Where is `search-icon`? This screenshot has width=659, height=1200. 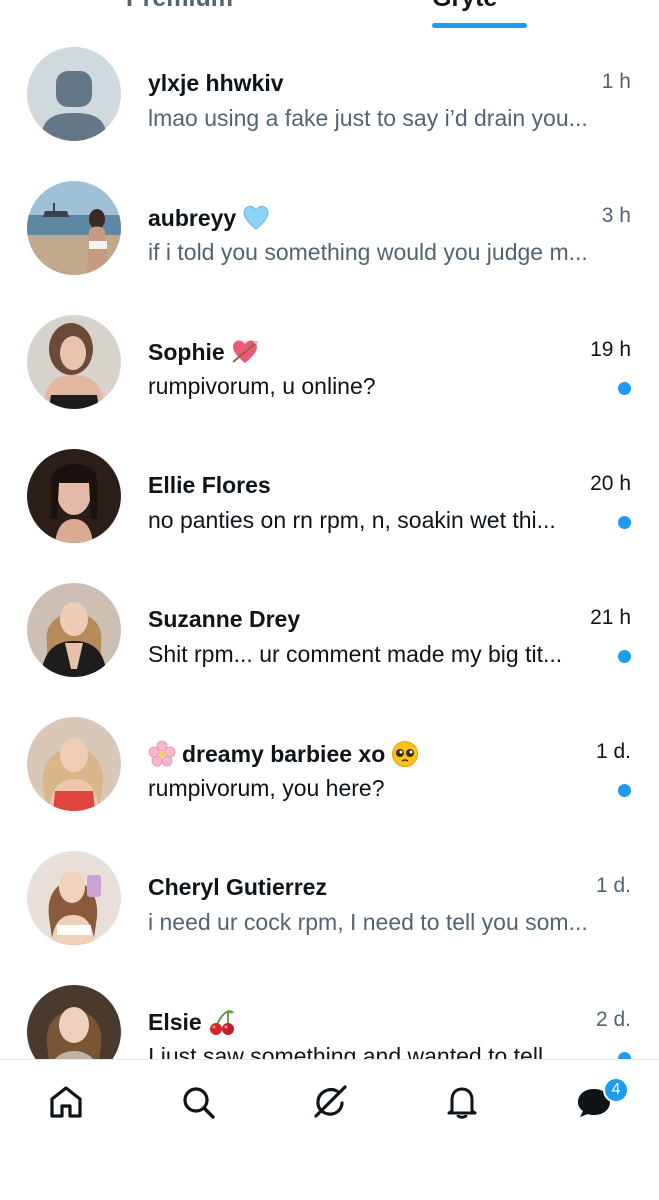
search-icon is located at coordinates (198, 1102).